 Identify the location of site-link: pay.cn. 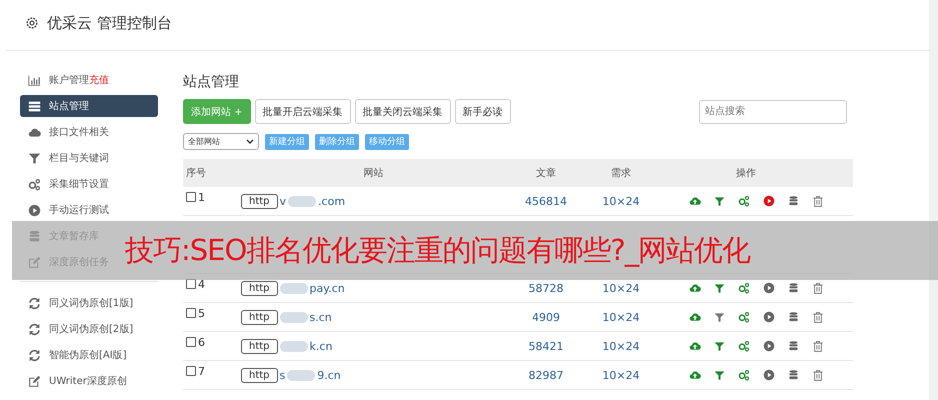
(327, 288).